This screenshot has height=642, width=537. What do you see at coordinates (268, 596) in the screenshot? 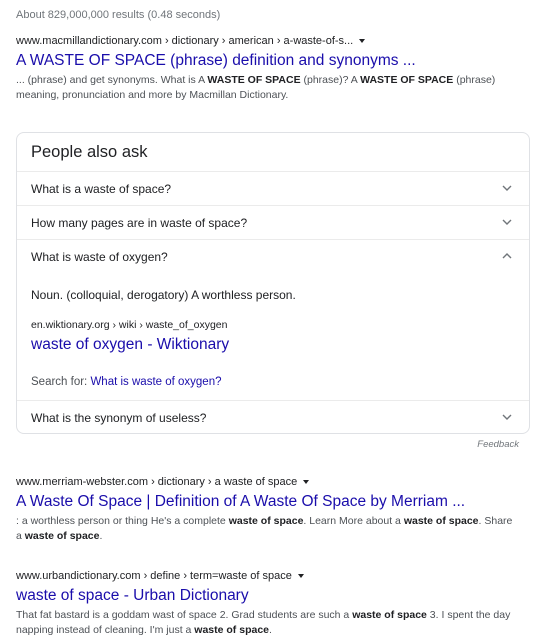
I see `result-title-link: waste of space - Urban Dictionary` at bounding box center [268, 596].